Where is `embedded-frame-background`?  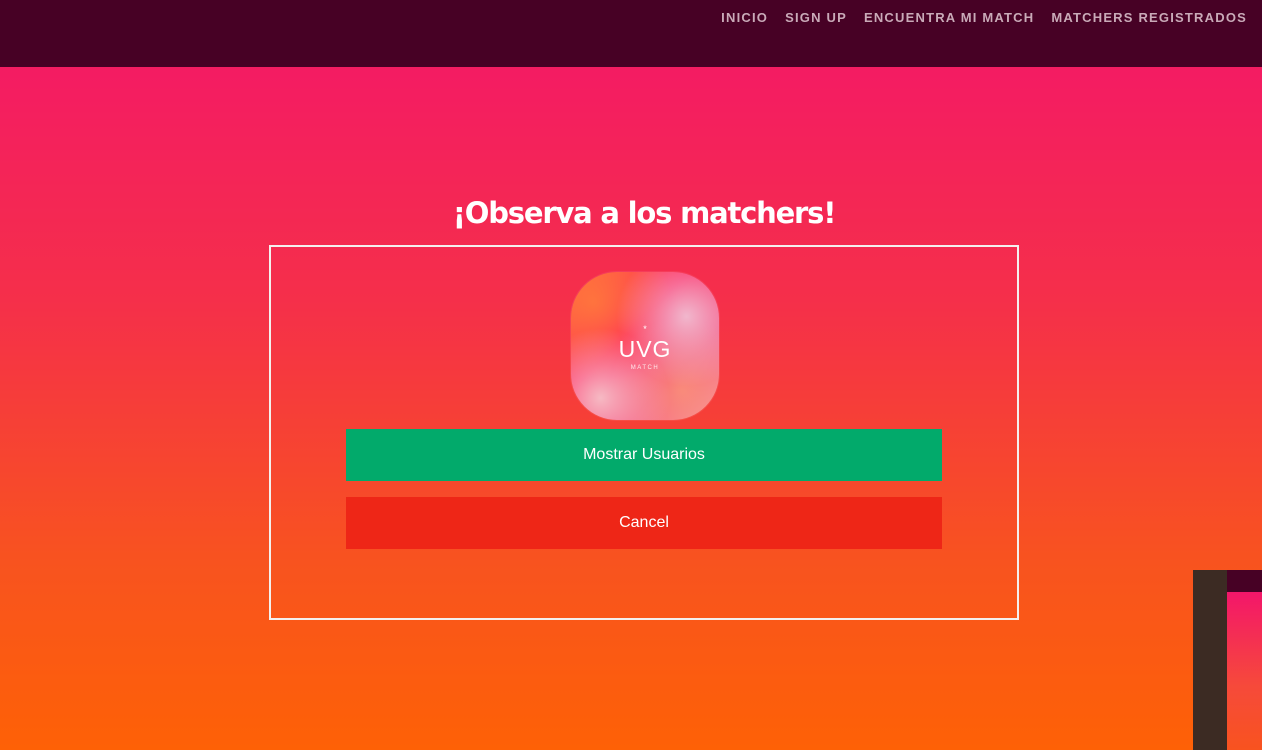 embedded-frame-background is located at coordinates (1244, 671).